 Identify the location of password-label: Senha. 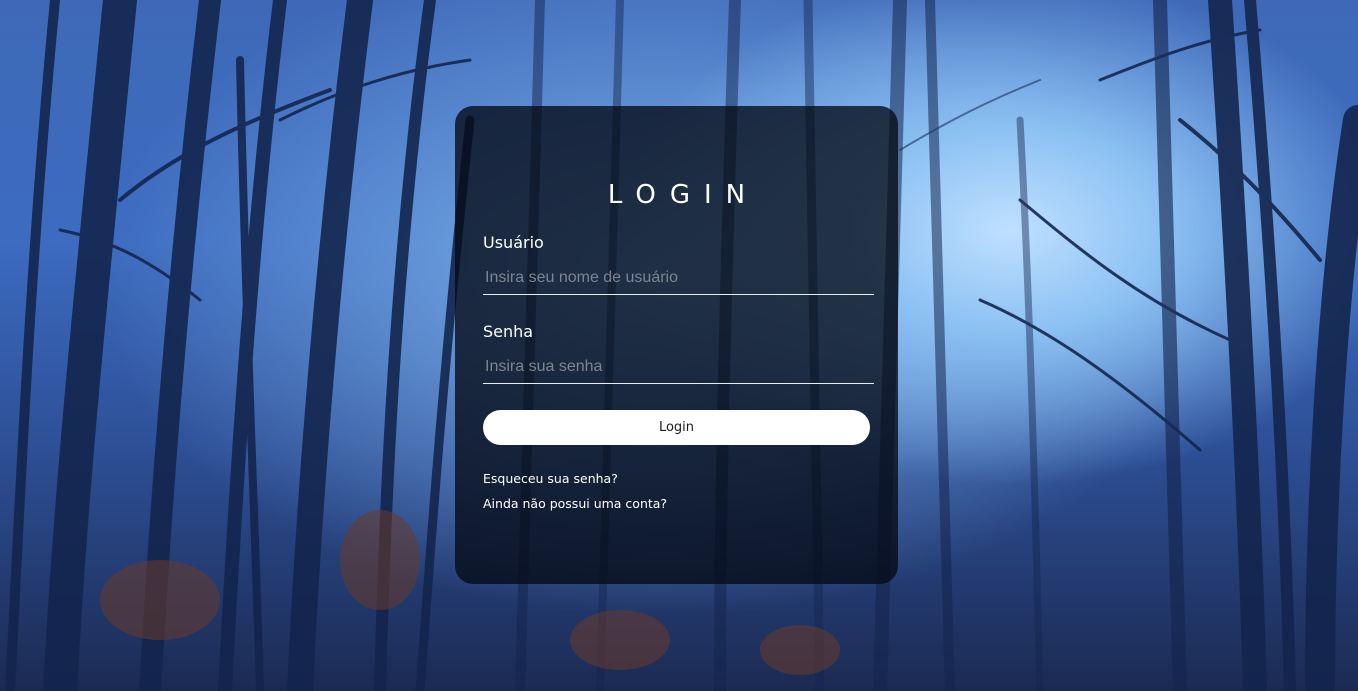
(508, 331).